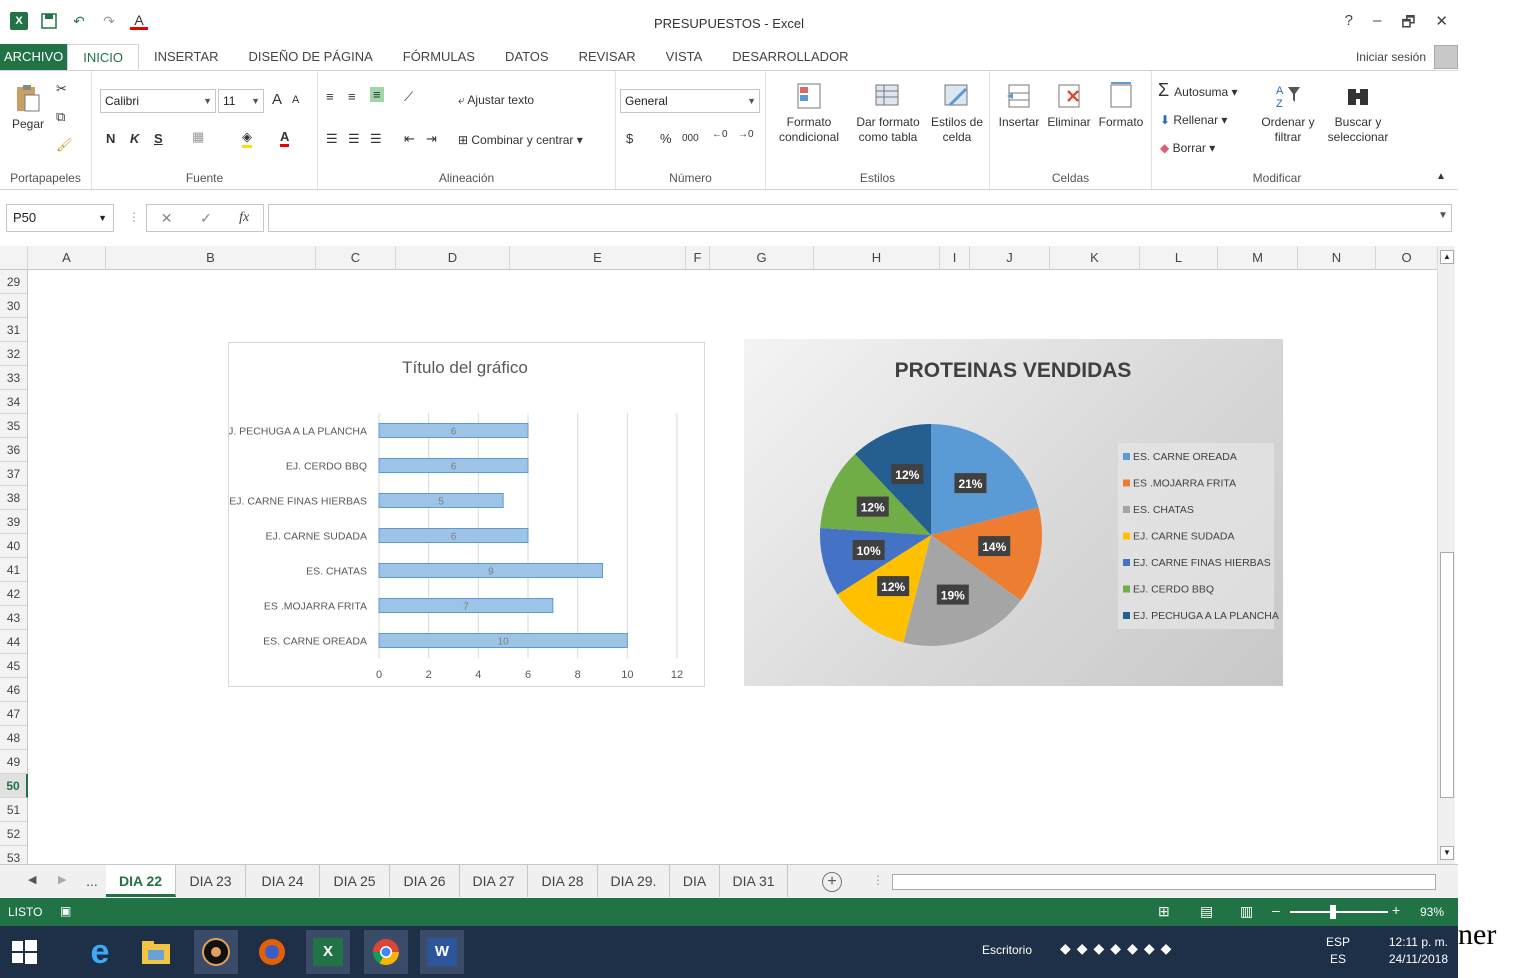 Image resolution: width=1516 pixels, height=978 pixels. What do you see at coordinates (431, 139) in the screenshot?
I see `increase-indent-icon: ⇥` at bounding box center [431, 139].